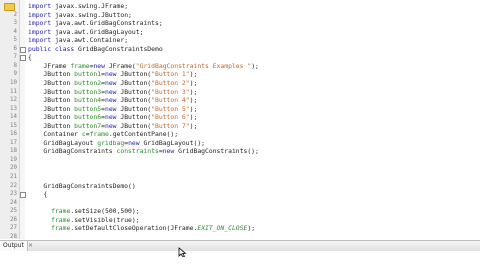 This screenshot has width=480, height=270. What do you see at coordinates (91, 6) in the screenshot?
I see `code-token: javax.swing.JFrame;` at bounding box center [91, 6].